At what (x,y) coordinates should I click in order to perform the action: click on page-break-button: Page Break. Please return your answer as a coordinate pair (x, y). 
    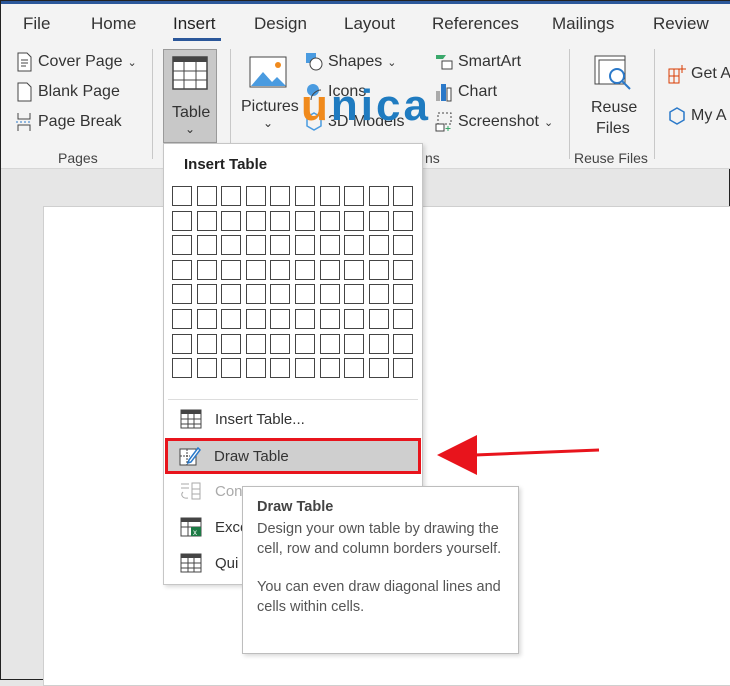
    Looking at the image, I should click on (68, 122).